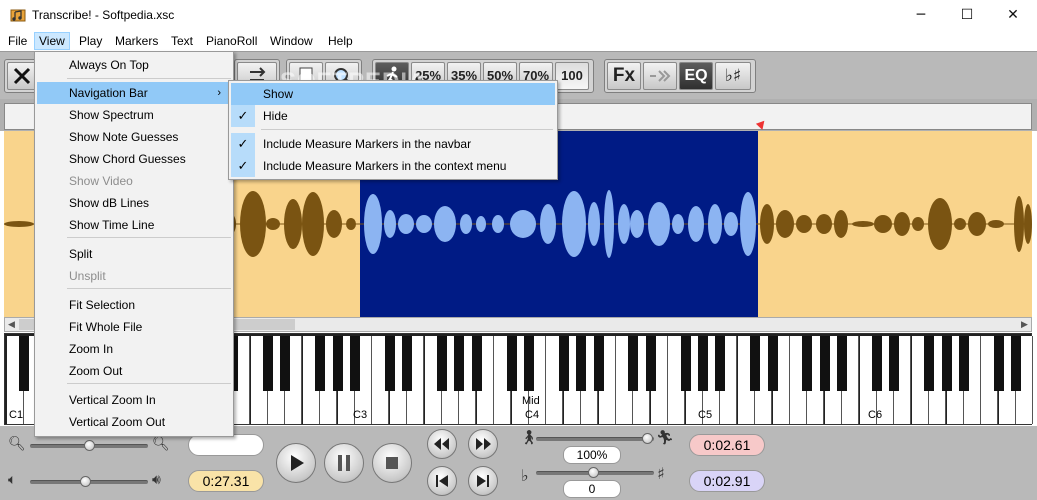 Image resolution: width=1037 pixels, height=500 pixels. I want to click on close-file-button, so click(22, 76).